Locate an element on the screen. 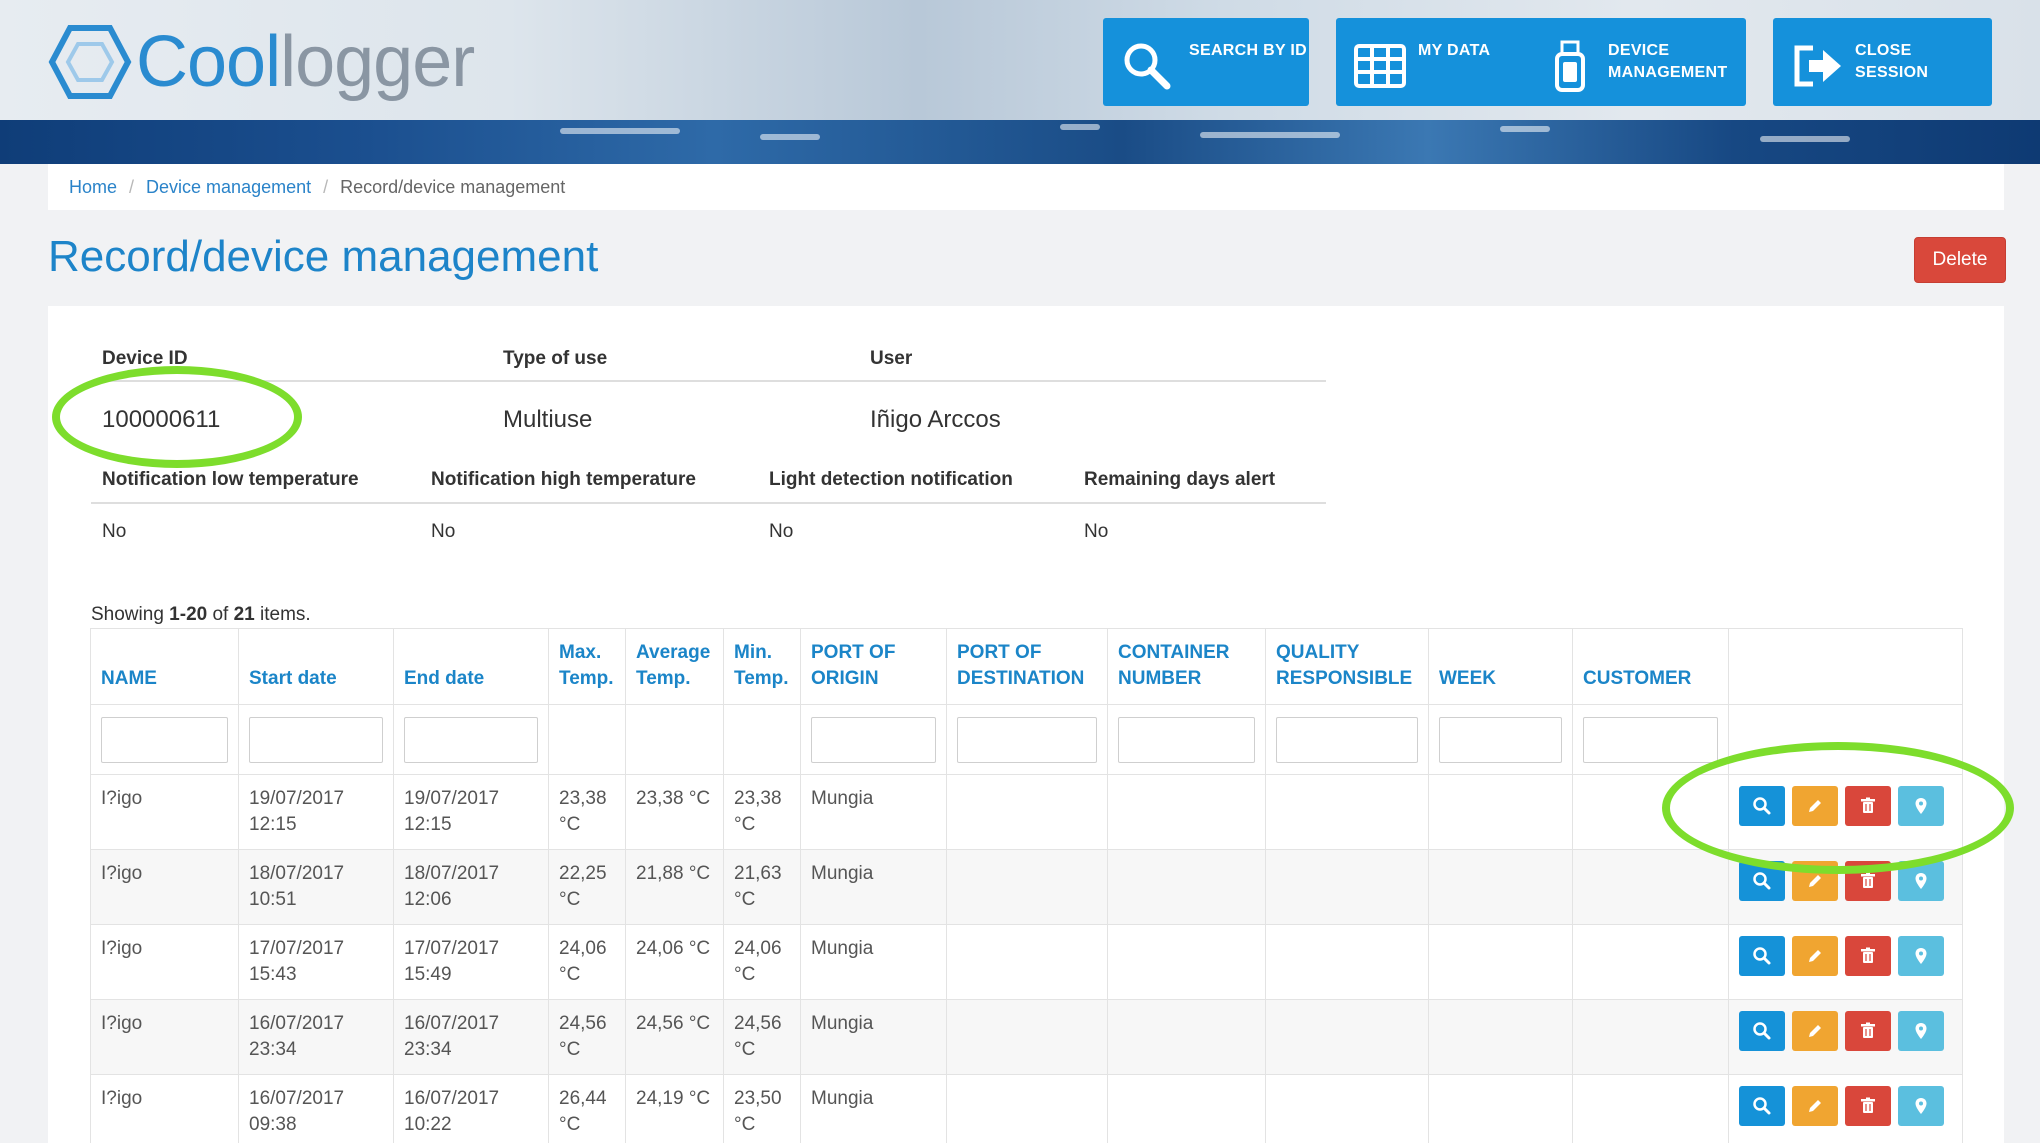  notif-high-temp-header: Notification high temperature is located at coordinates (563, 479).